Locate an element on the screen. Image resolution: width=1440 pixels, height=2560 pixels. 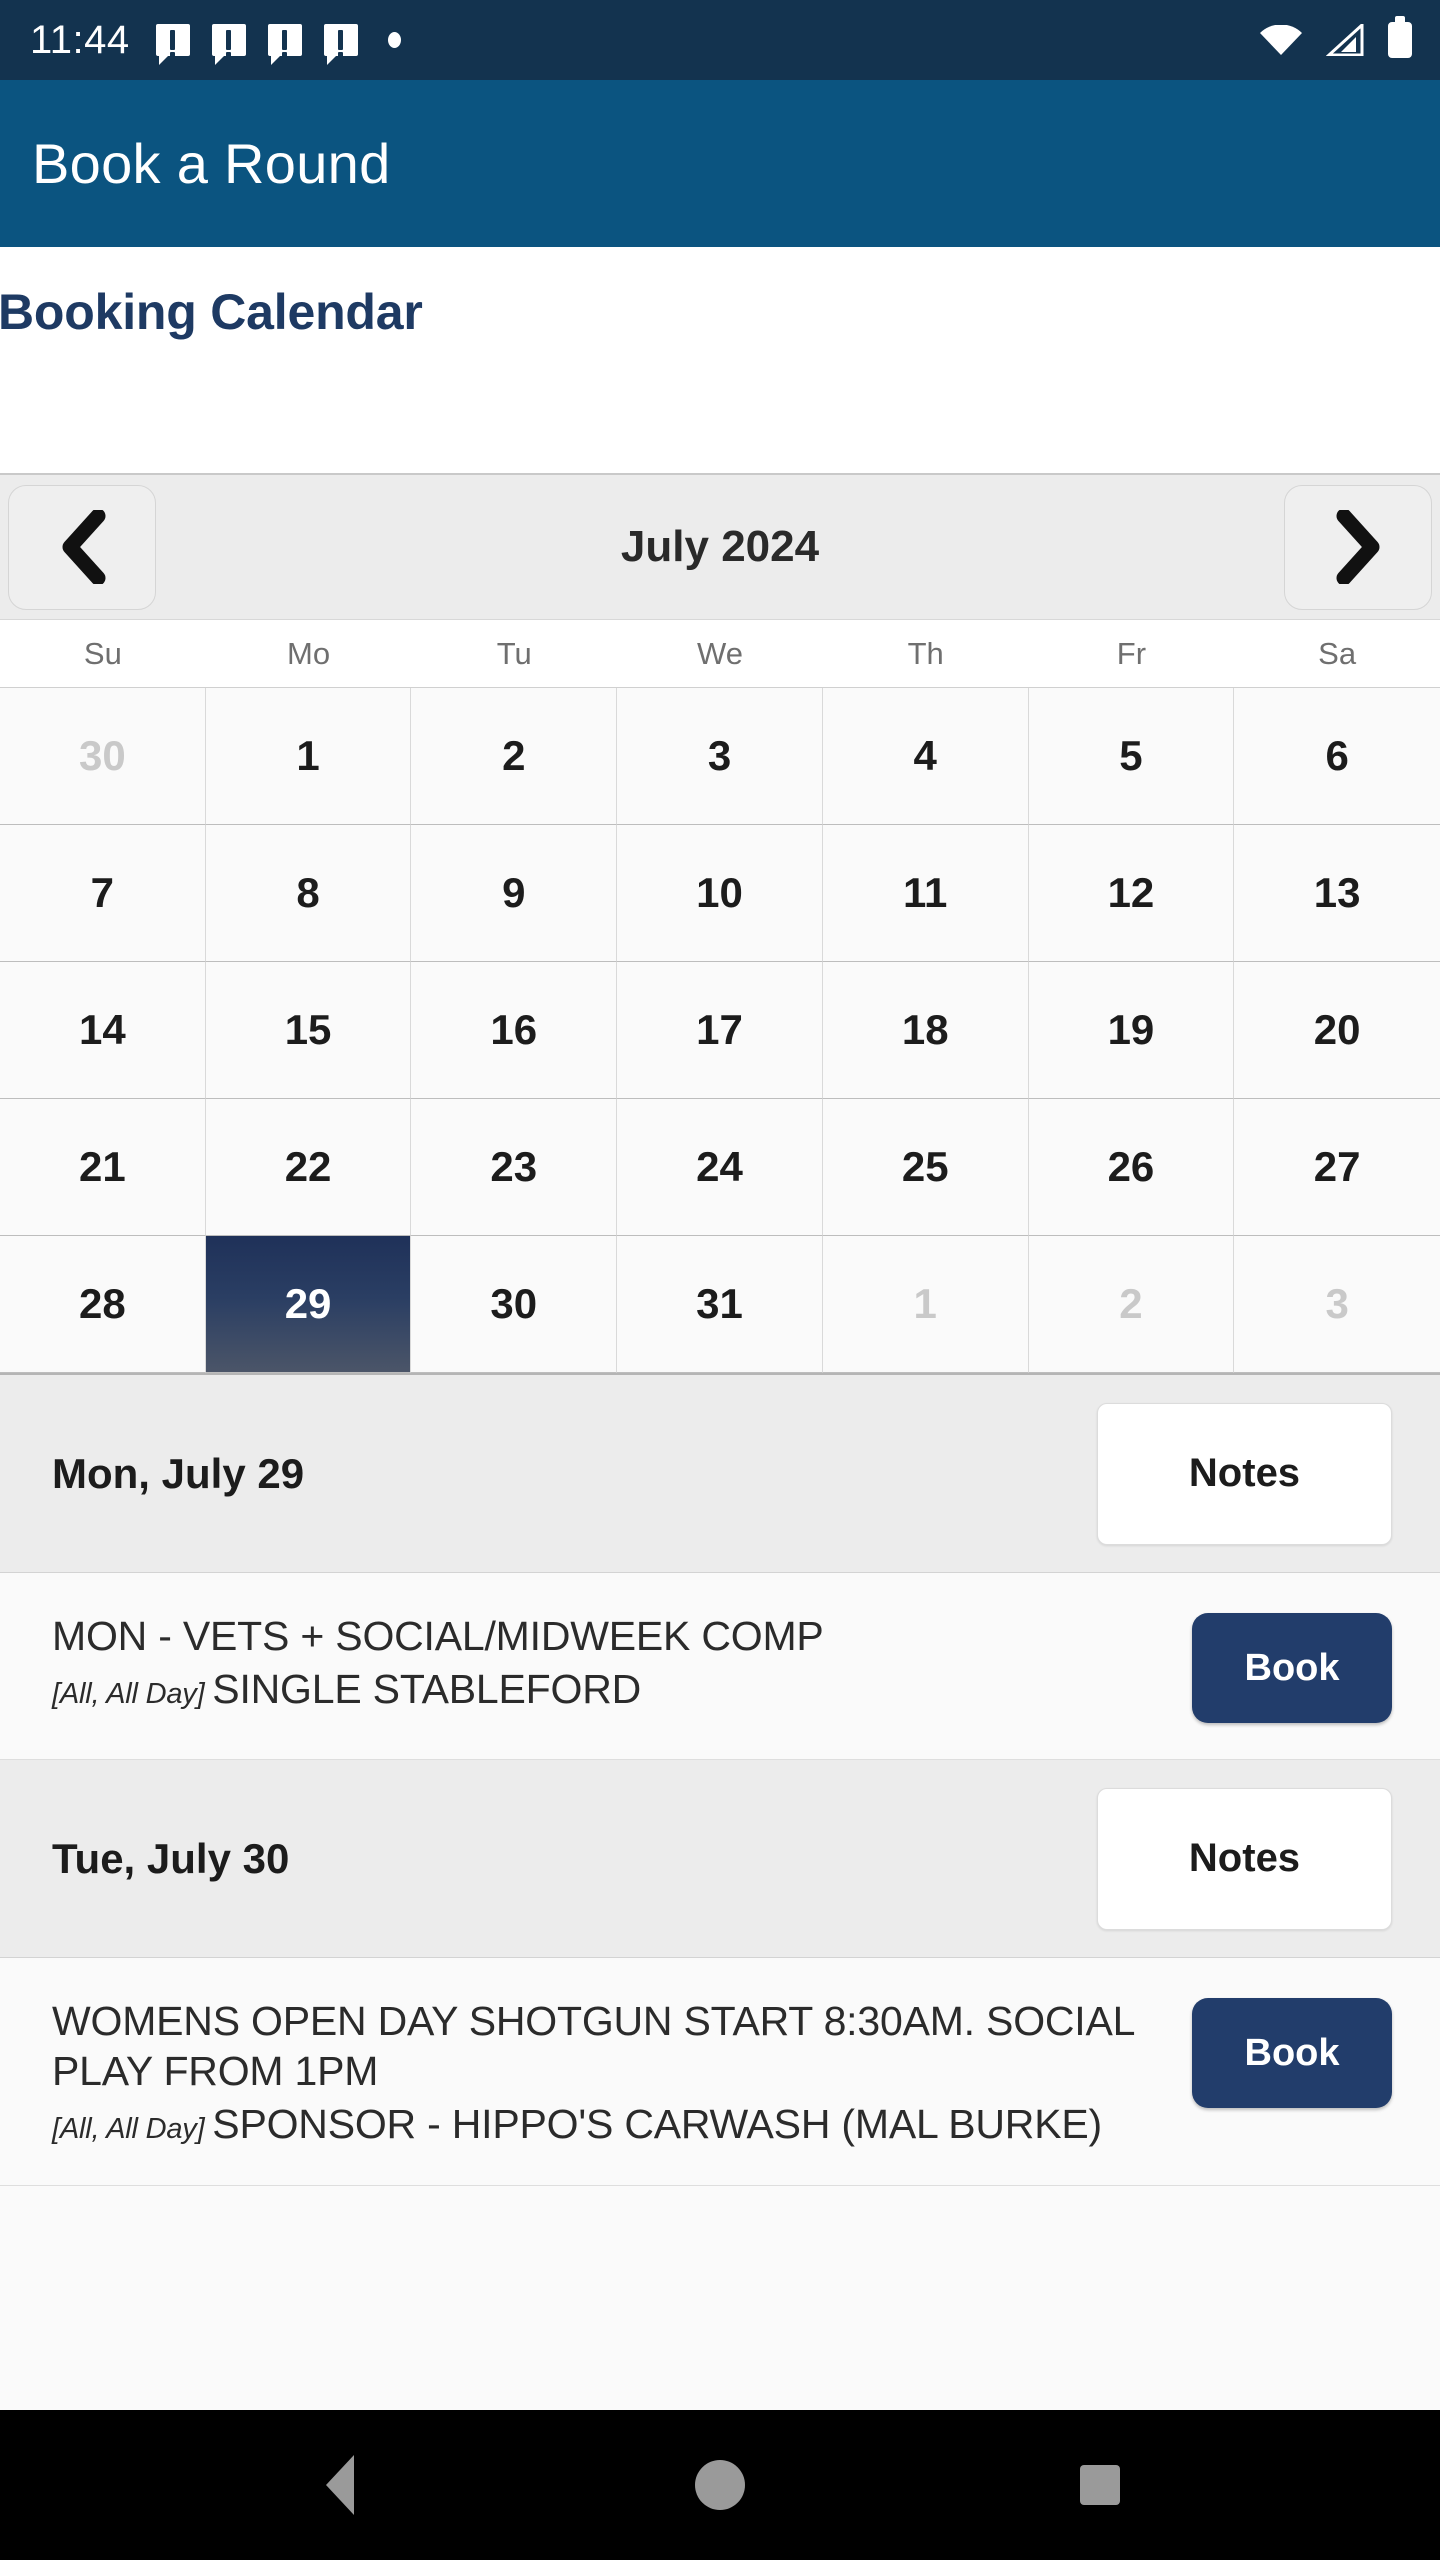
calendar-day: 25 is located at coordinates (925, 1167).